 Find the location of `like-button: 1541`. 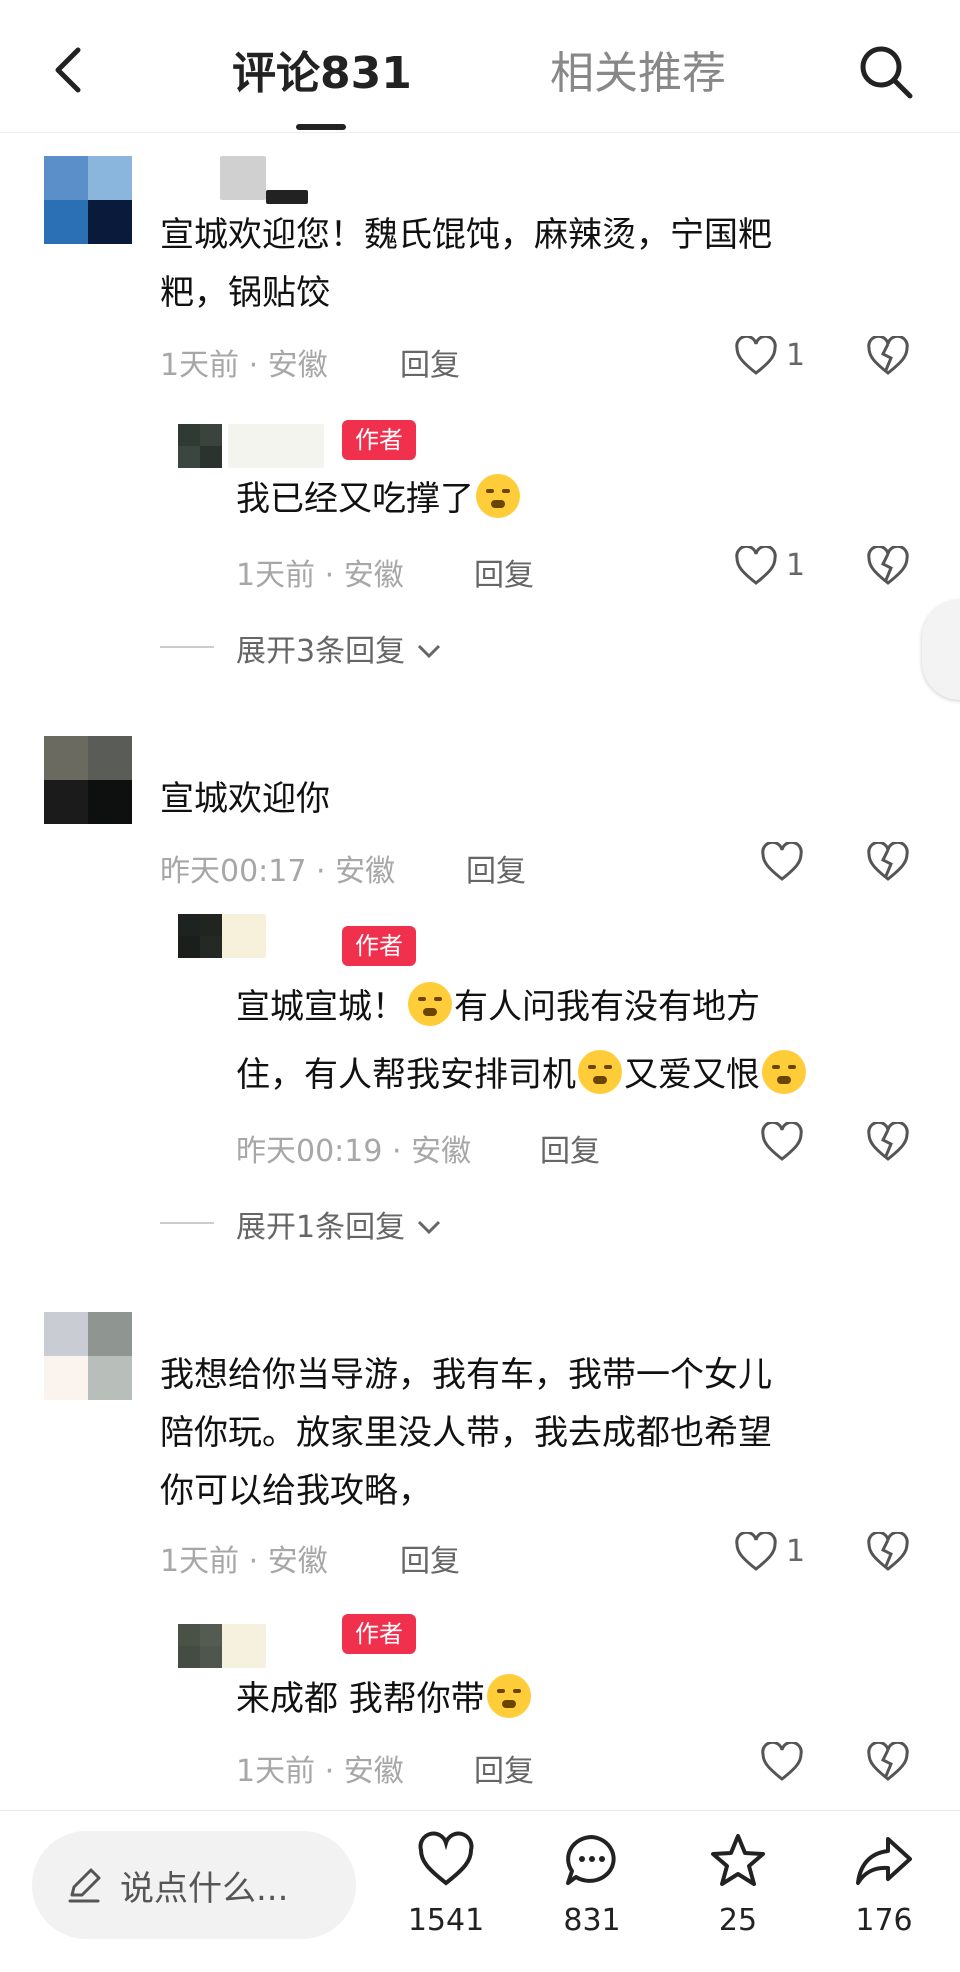

like-button: 1541 is located at coordinates (446, 1884).